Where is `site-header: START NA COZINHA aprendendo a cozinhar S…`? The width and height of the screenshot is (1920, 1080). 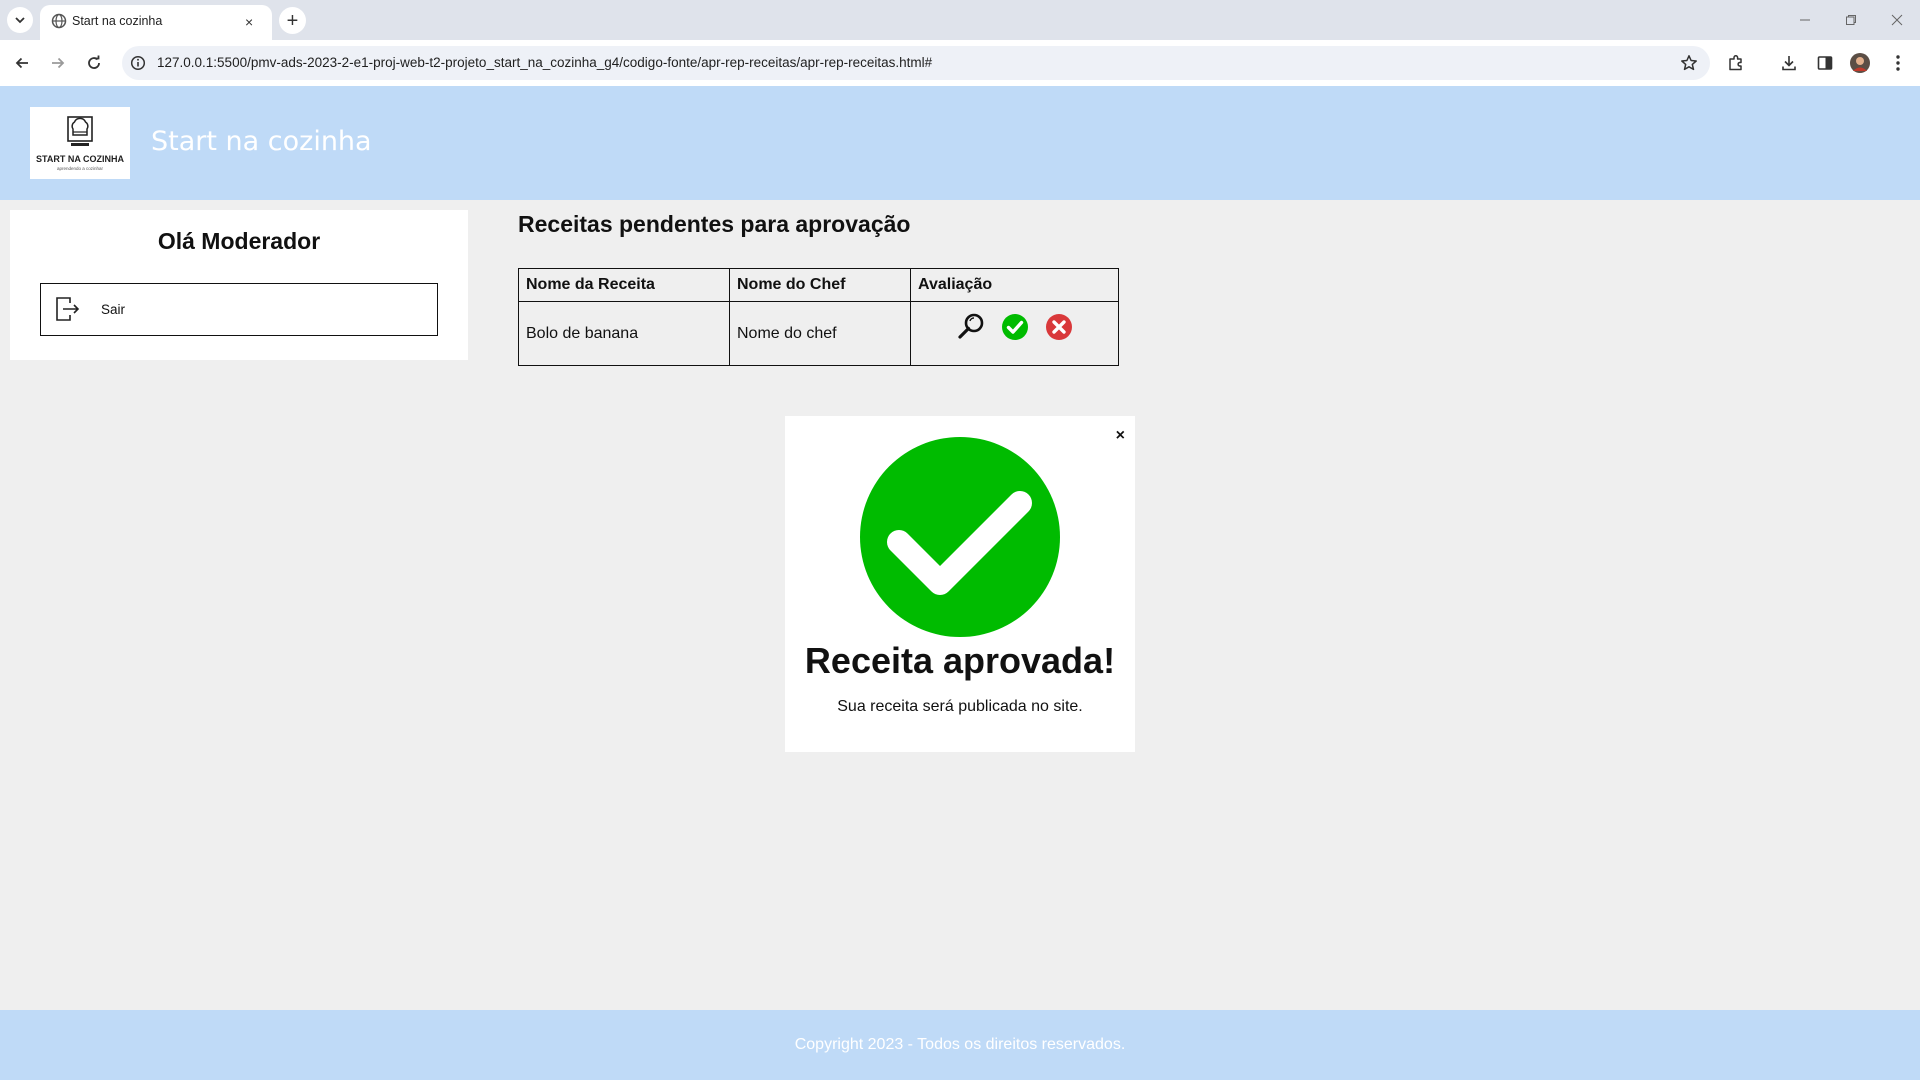
site-header: START NA COZINHA aprendendo a cozinhar S… is located at coordinates (960, 143).